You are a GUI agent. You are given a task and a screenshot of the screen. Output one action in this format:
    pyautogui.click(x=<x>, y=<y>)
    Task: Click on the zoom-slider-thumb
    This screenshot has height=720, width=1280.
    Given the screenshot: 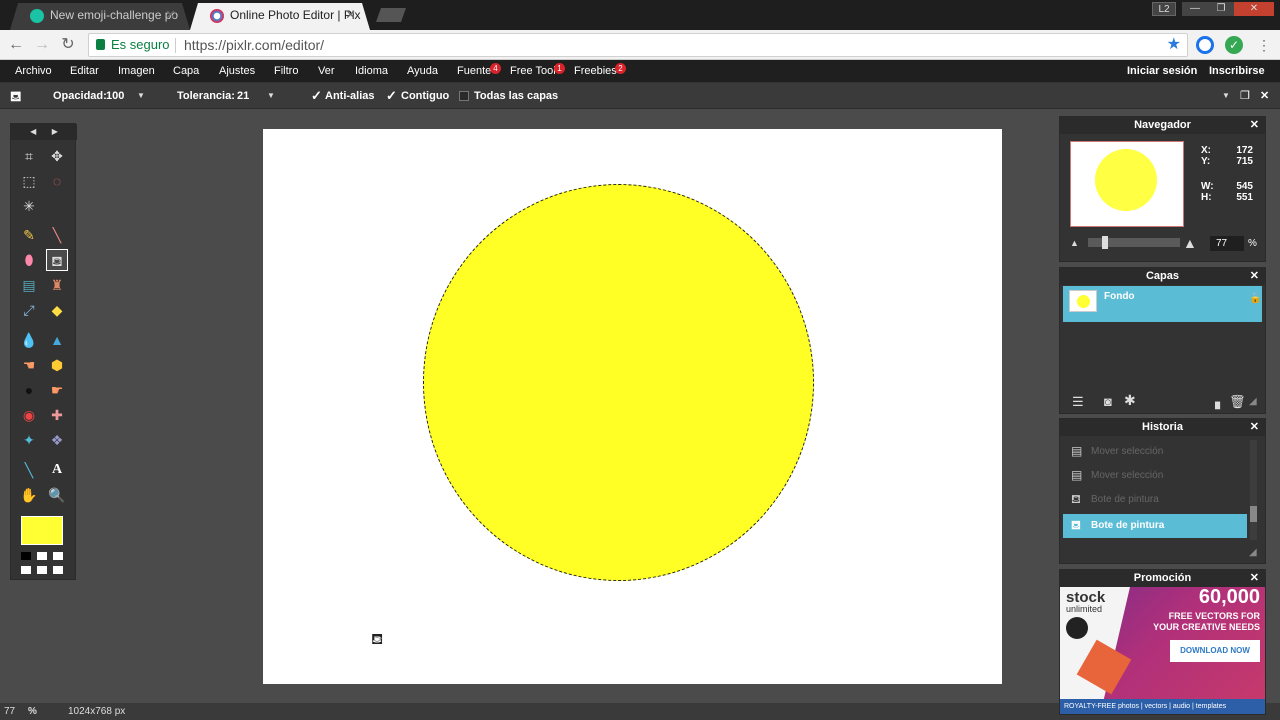 What is the action you would take?
    pyautogui.click(x=1105, y=242)
    